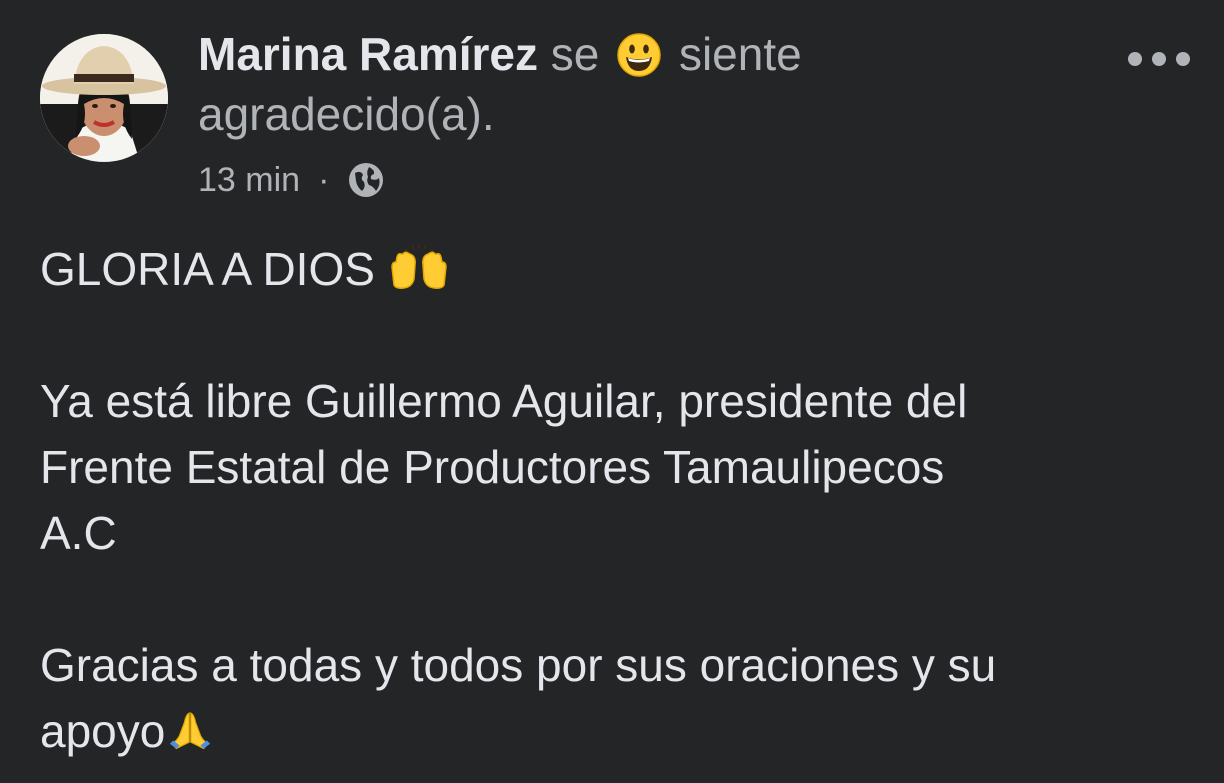 The width and height of the screenshot is (1224, 783). Describe the element at coordinates (207, 269) in the screenshot. I see `post-line-text: GLORIA A DIOS` at that location.